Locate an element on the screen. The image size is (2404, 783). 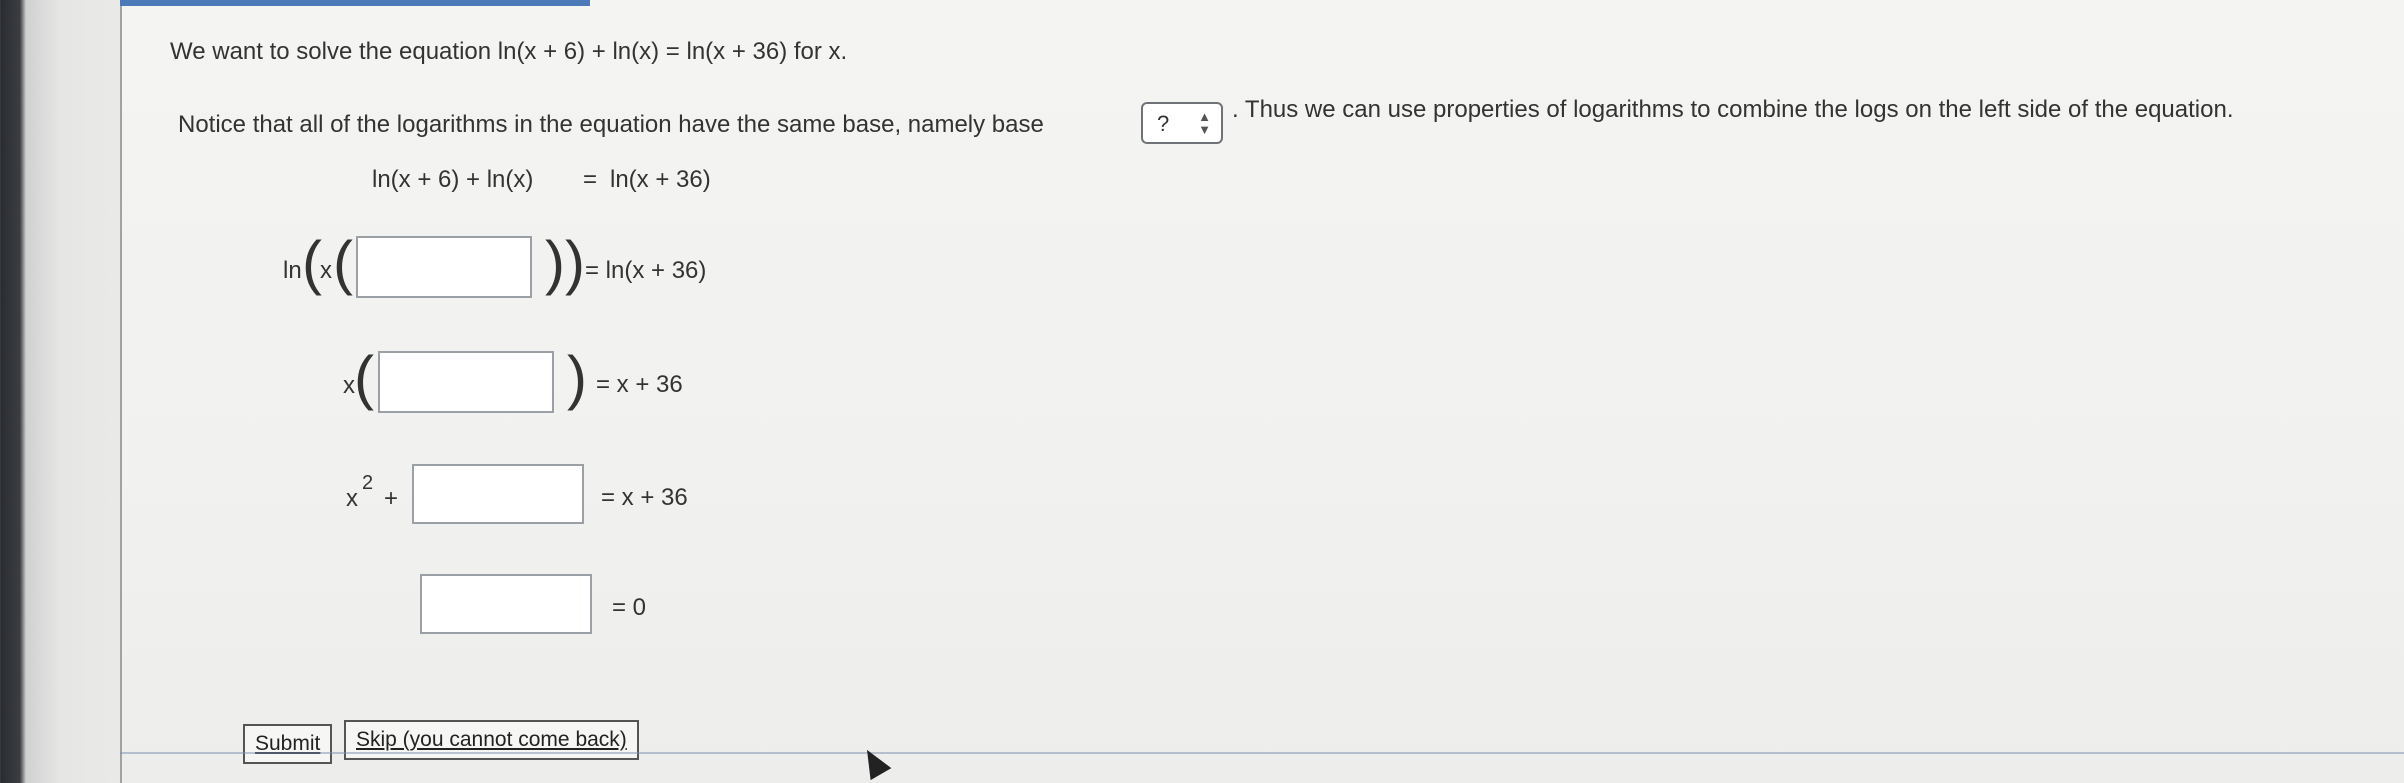
step2-right: = ln(x + 36) is located at coordinates (646, 270).